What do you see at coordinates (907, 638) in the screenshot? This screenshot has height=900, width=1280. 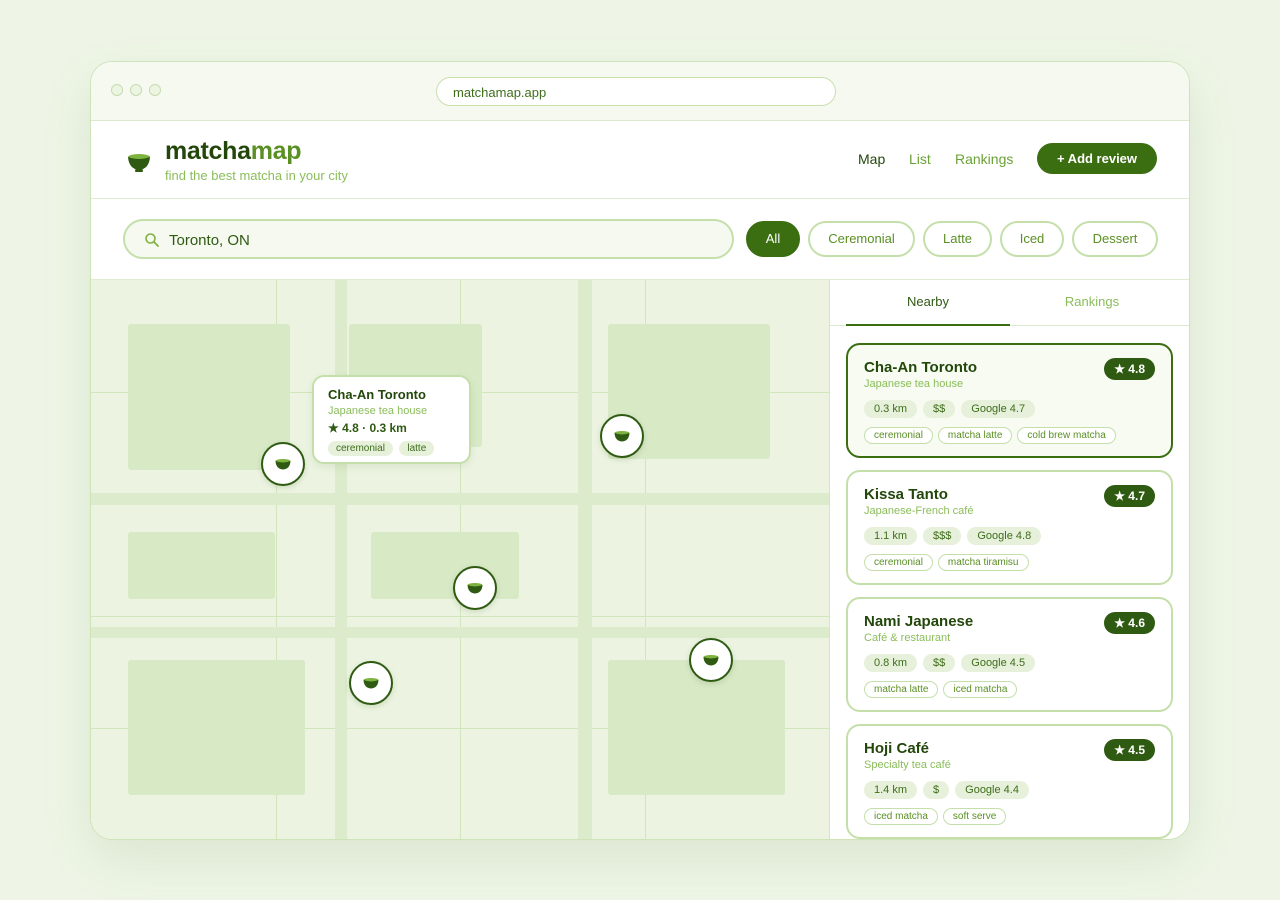 I see `place-type: Café & restaurant` at bounding box center [907, 638].